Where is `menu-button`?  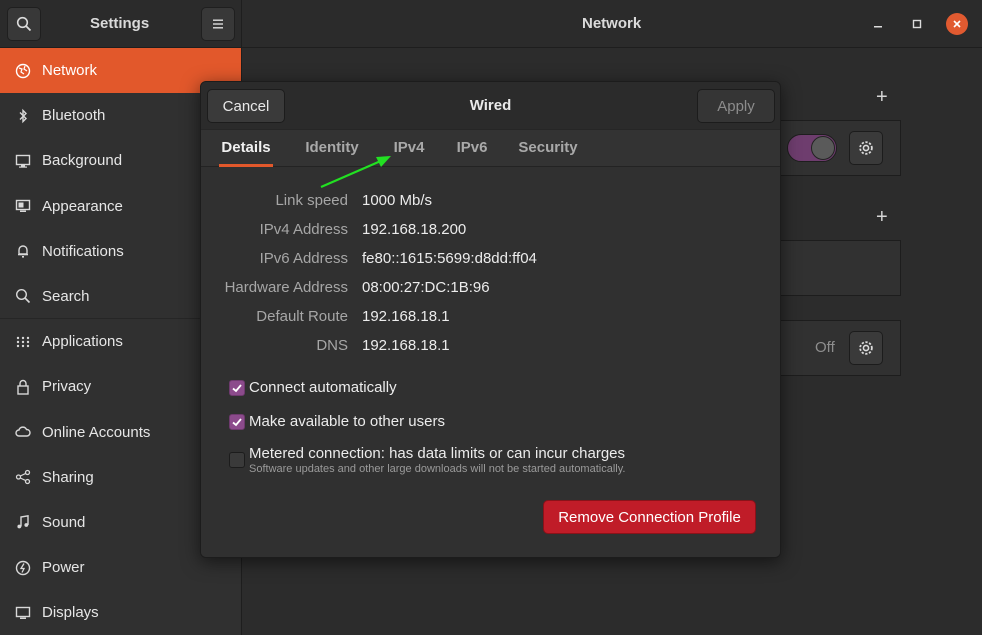 menu-button is located at coordinates (218, 24).